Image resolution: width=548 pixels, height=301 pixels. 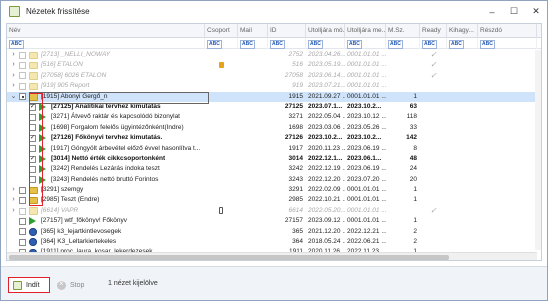 What do you see at coordinates (538, 150) in the screenshot?
I see `vertical-scrollbar` at bounding box center [538, 150].